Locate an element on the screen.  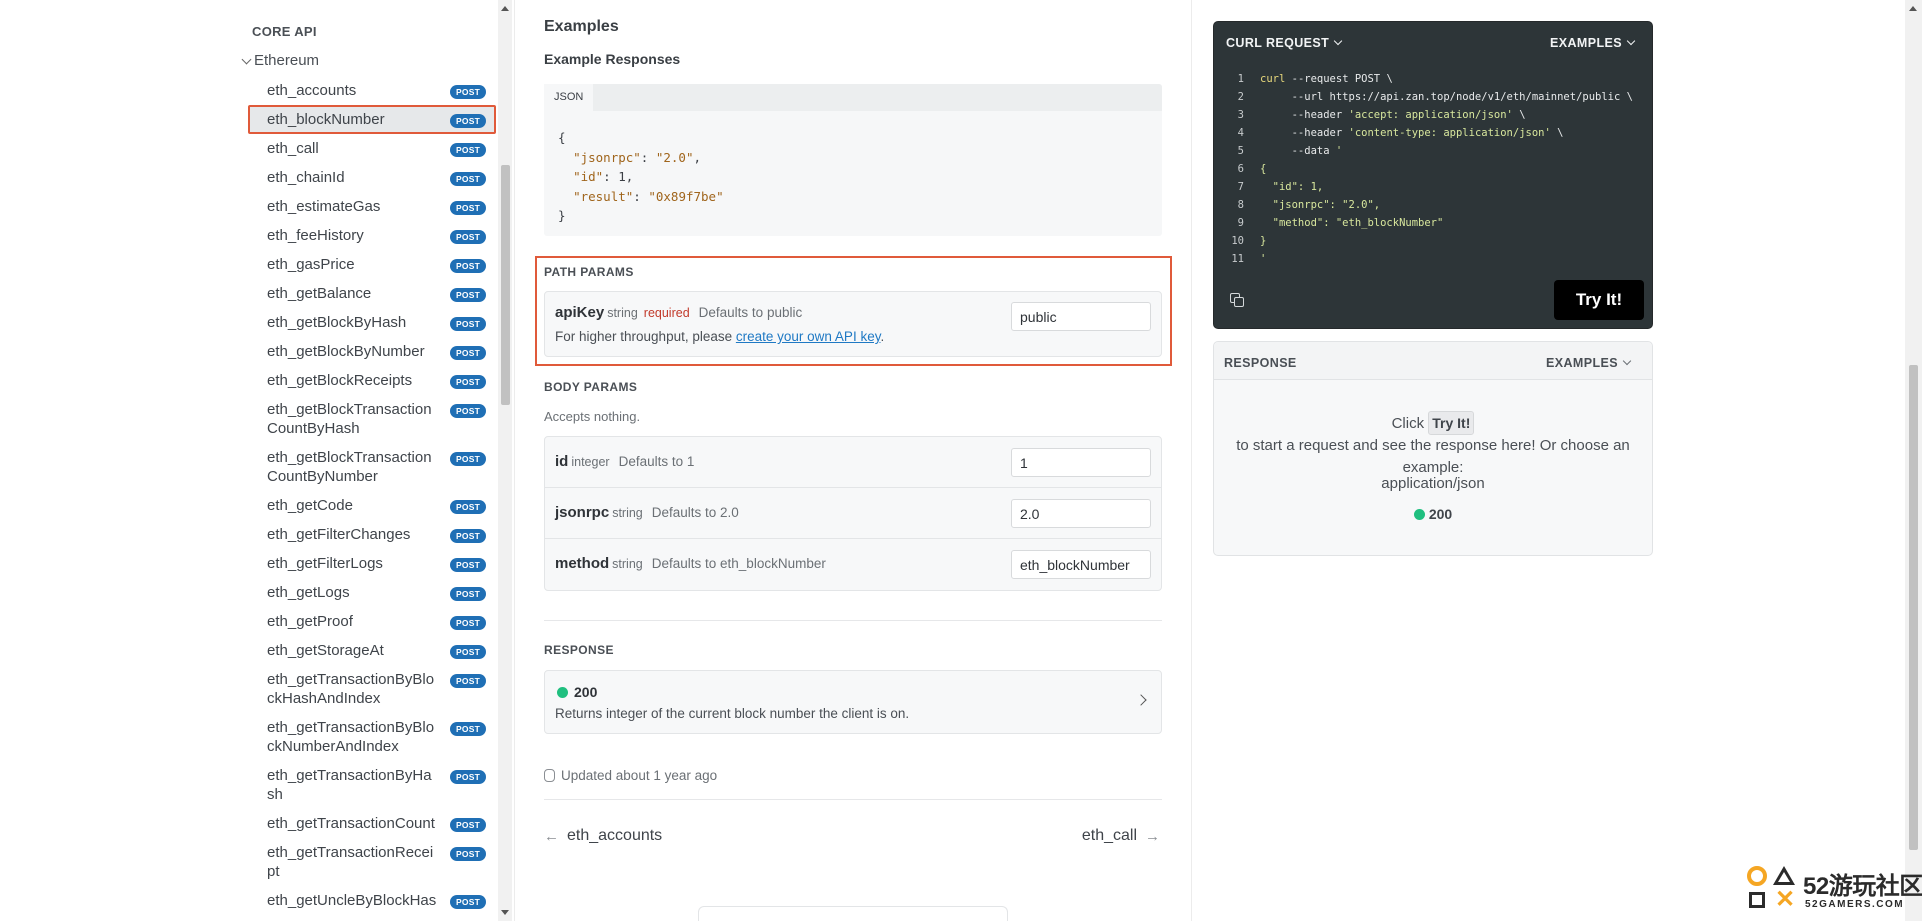
copy-icon is located at coordinates (1237, 300).